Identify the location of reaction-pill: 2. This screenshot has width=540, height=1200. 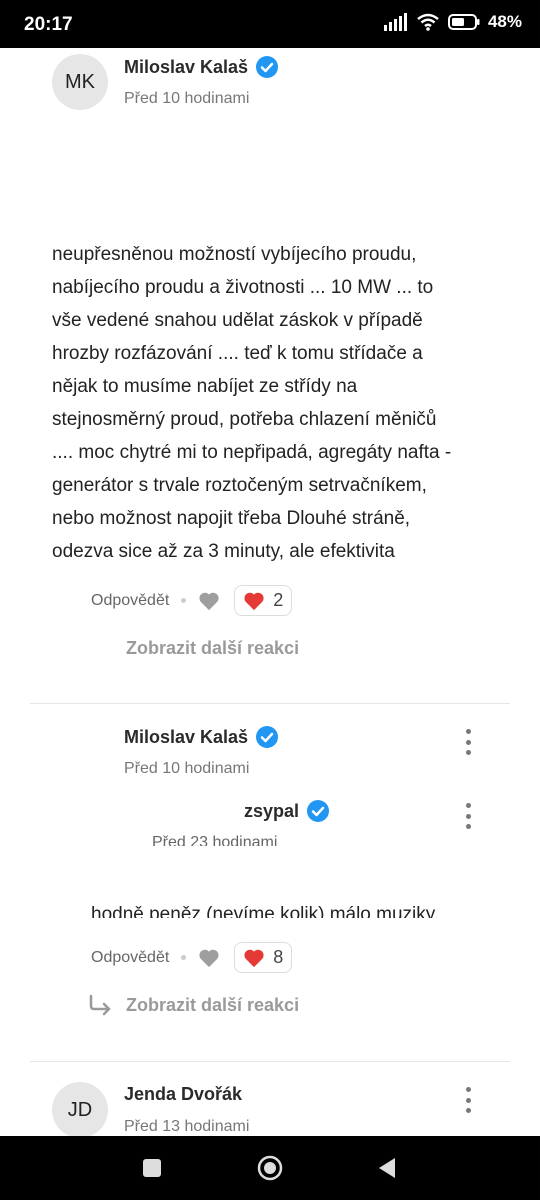
(263, 600).